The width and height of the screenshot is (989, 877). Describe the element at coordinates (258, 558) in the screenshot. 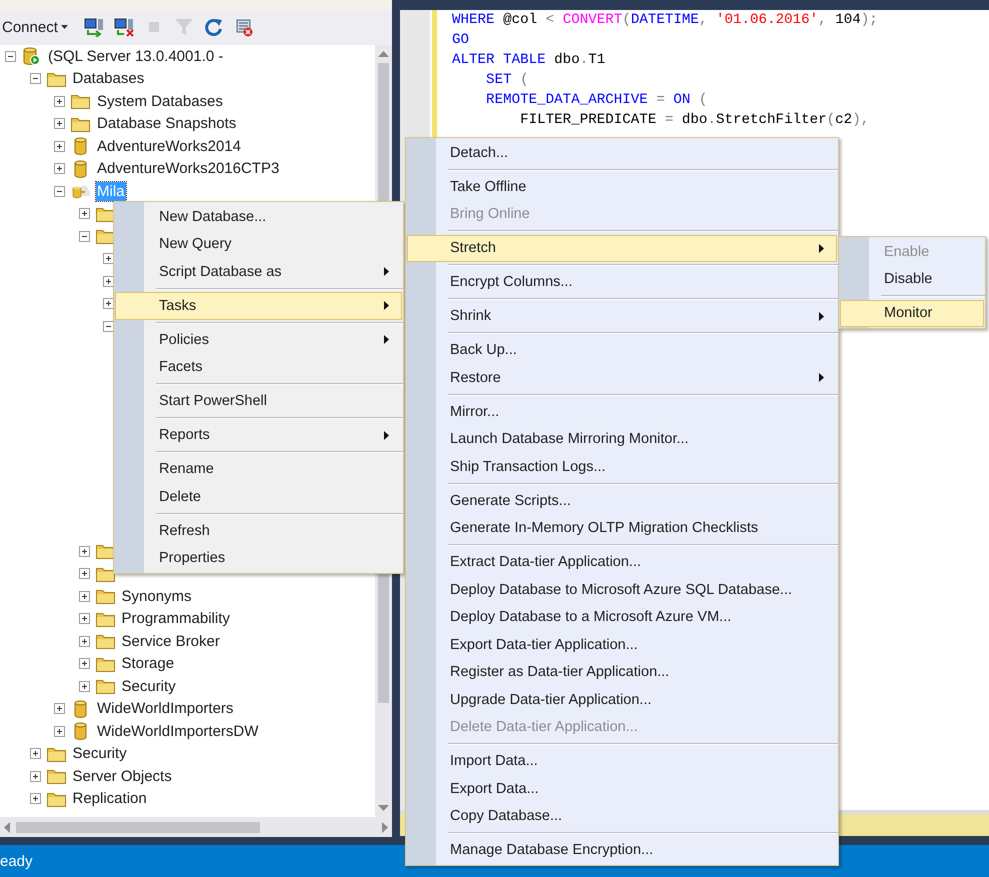

I see `menu-item: Properties` at that location.